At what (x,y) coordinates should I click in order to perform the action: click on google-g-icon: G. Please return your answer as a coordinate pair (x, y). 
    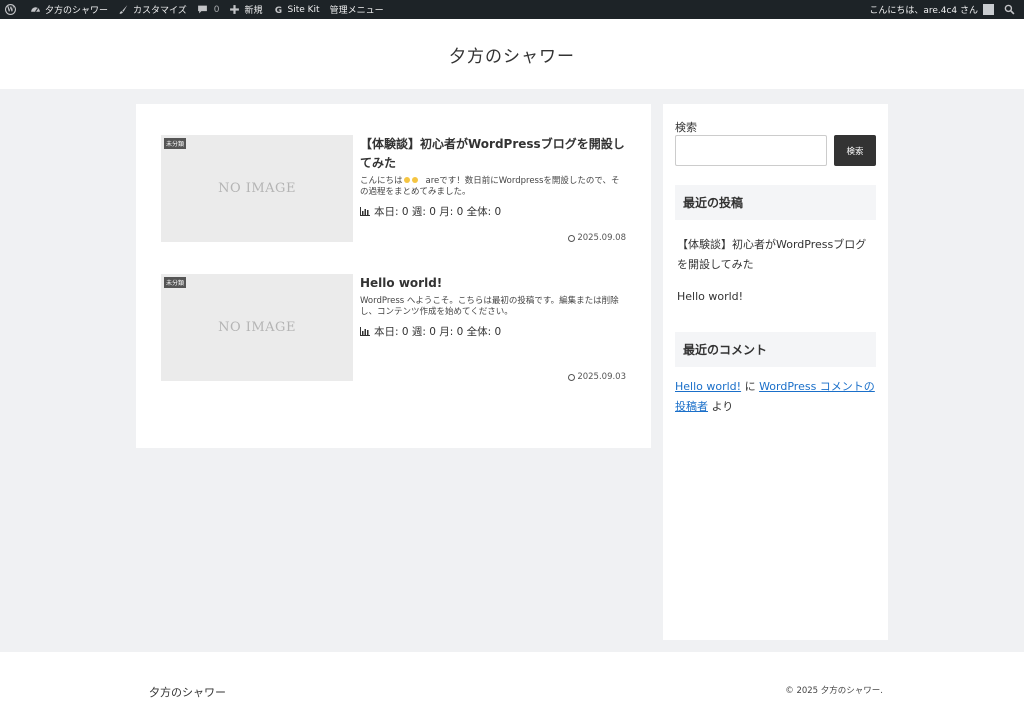
    Looking at the image, I should click on (277, 10).